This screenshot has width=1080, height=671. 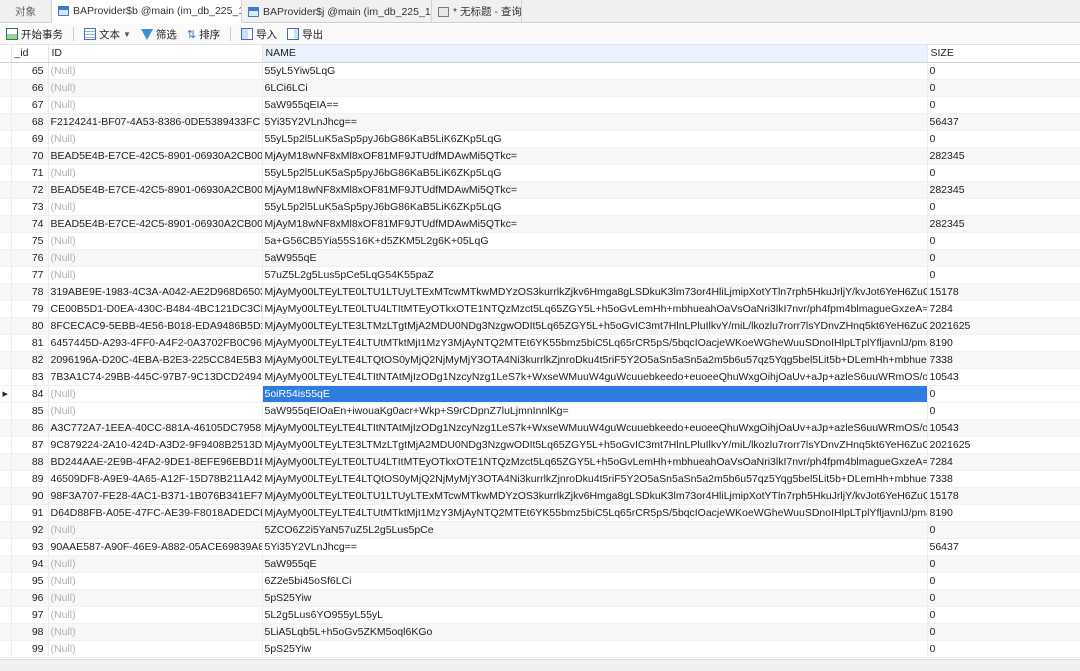 What do you see at coordinates (1003, 343) in the screenshot?
I see `cell-size: 8190` at bounding box center [1003, 343].